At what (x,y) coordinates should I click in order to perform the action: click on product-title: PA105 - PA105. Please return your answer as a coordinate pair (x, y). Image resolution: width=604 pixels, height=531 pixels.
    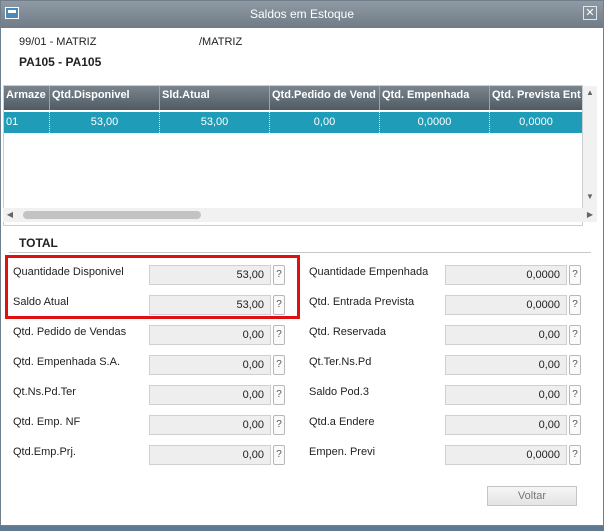
    Looking at the image, I should click on (60, 62).